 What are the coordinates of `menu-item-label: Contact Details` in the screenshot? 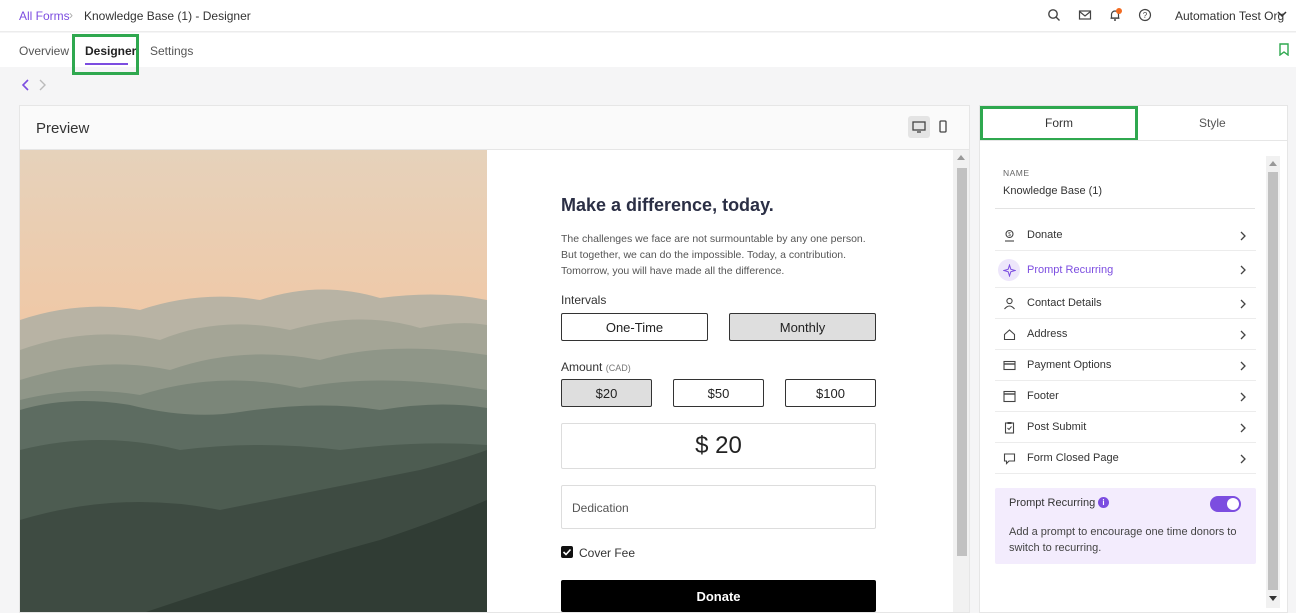 It's located at (1064, 303).